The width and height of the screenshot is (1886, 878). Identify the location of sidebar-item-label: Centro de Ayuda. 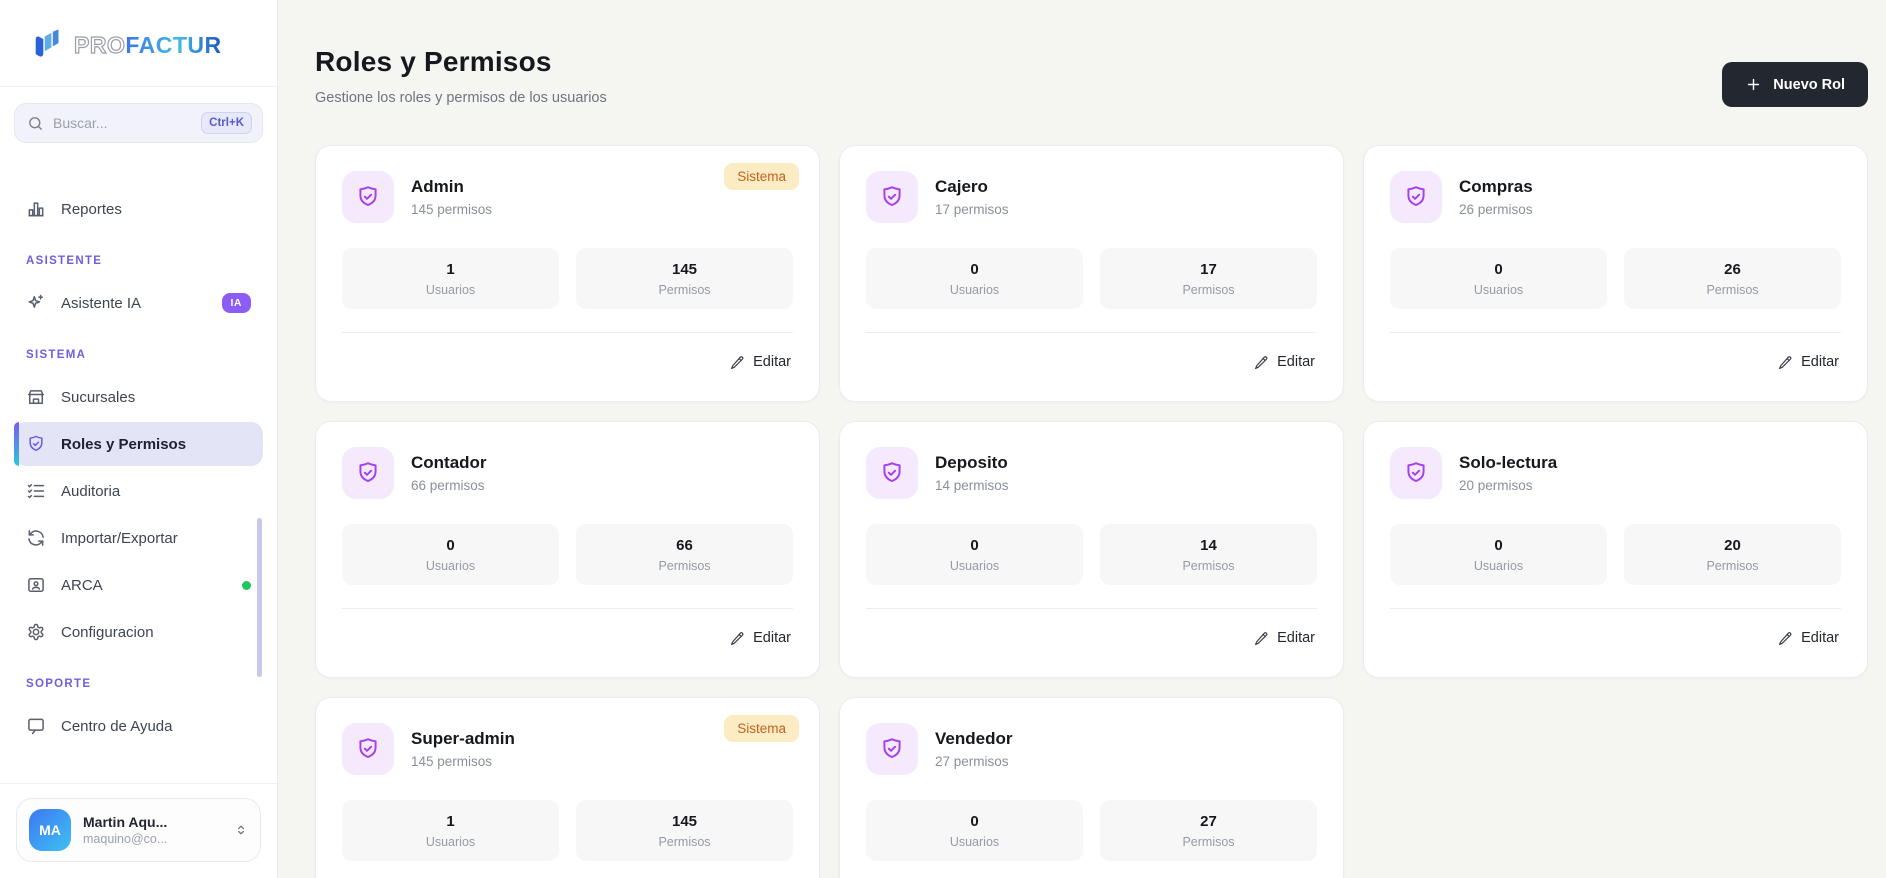
(117, 726).